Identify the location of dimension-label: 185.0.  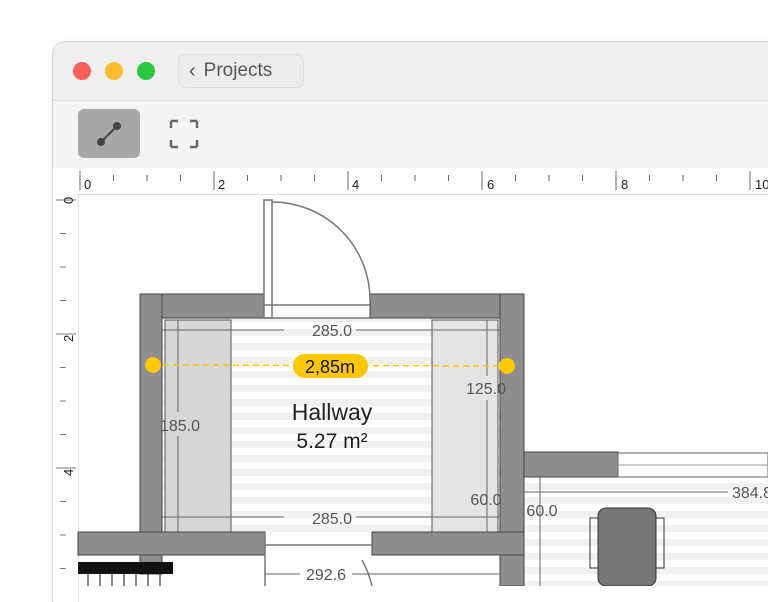
(180, 426).